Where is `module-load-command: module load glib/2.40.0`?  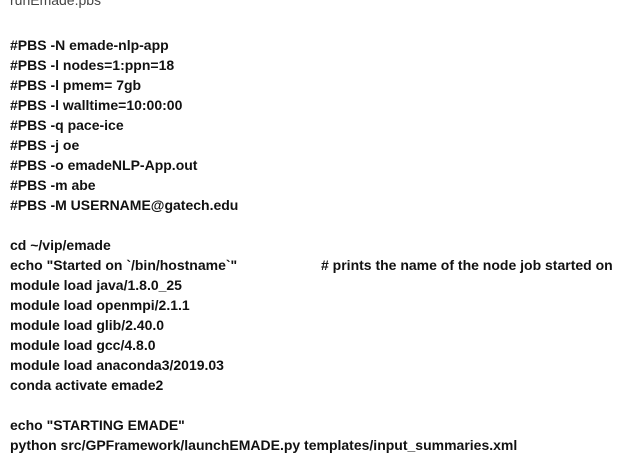
module-load-command: module load glib/2.40.0 is located at coordinates (87, 325).